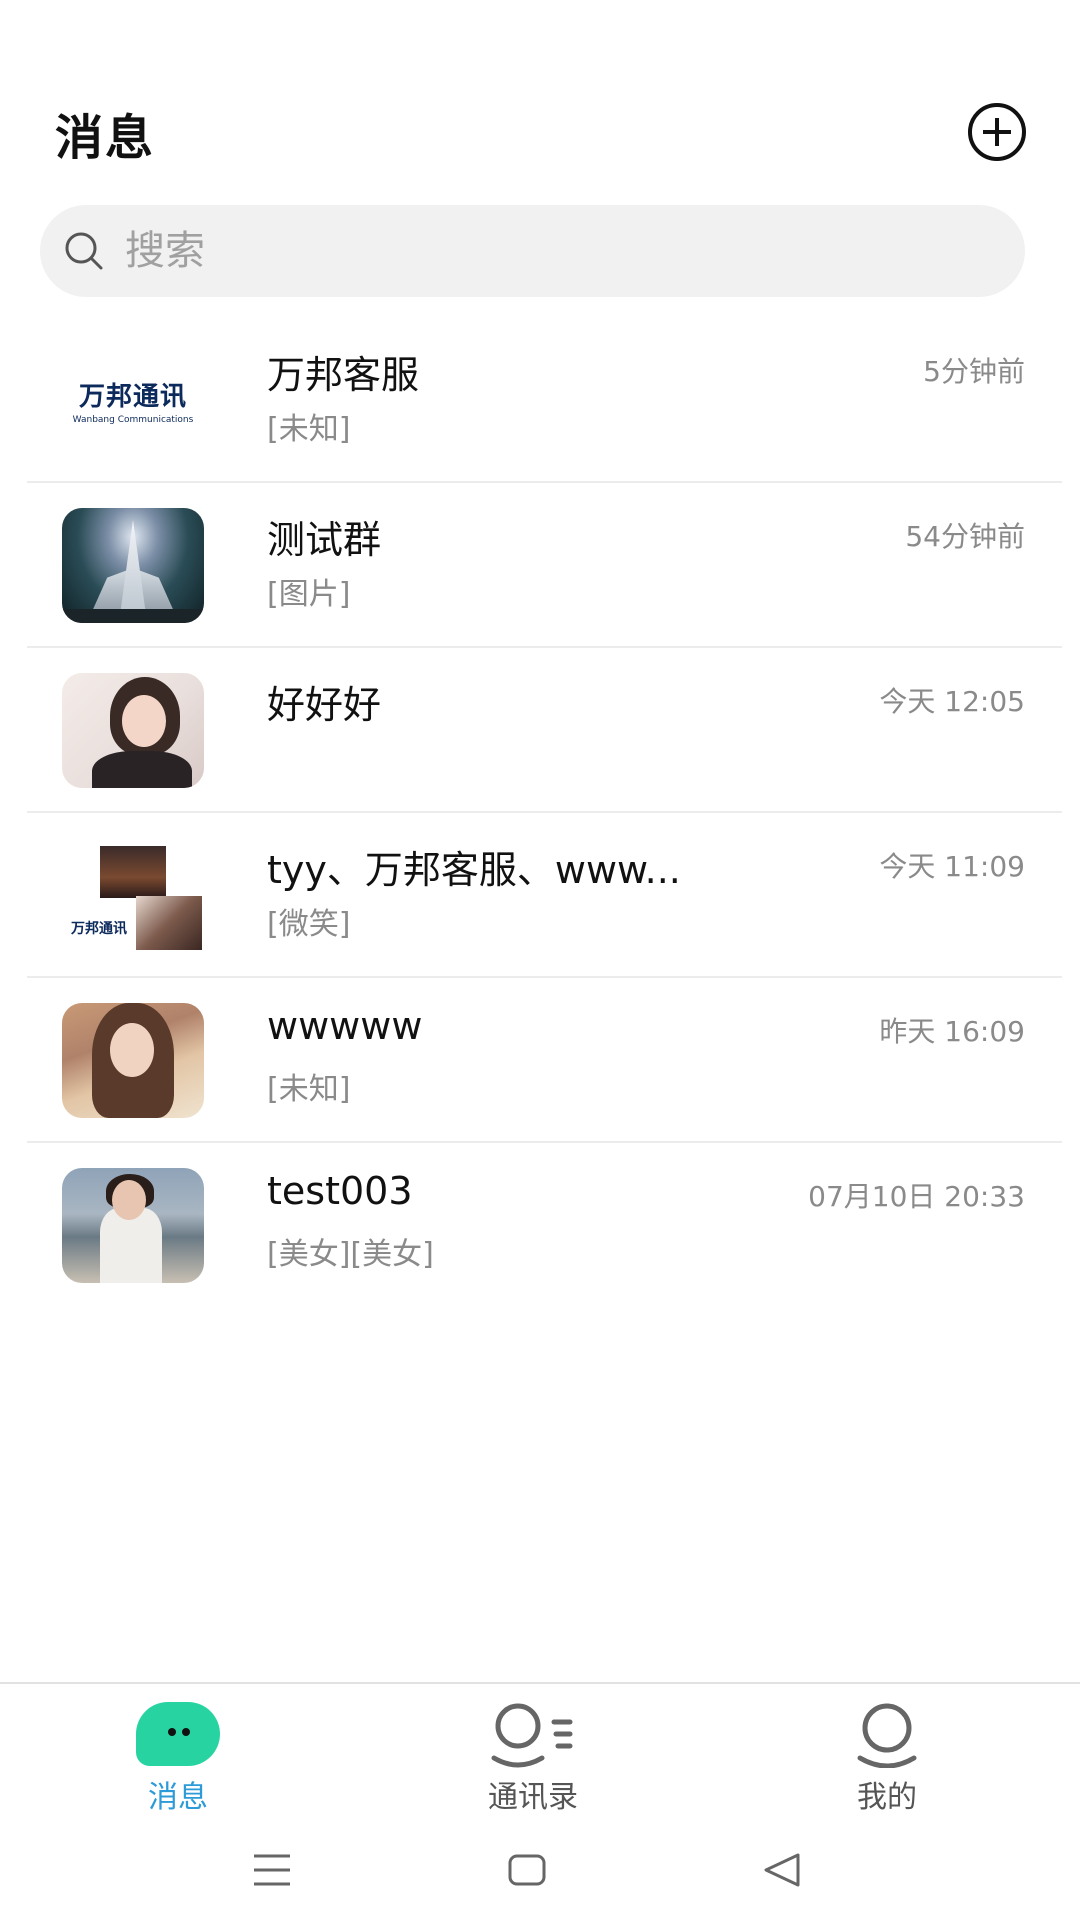 This screenshot has height=1920, width=1080. Describe the element at coordinates (952, 701) in the screenshot. I see `conversation-time: 今天 12:05` at that location.